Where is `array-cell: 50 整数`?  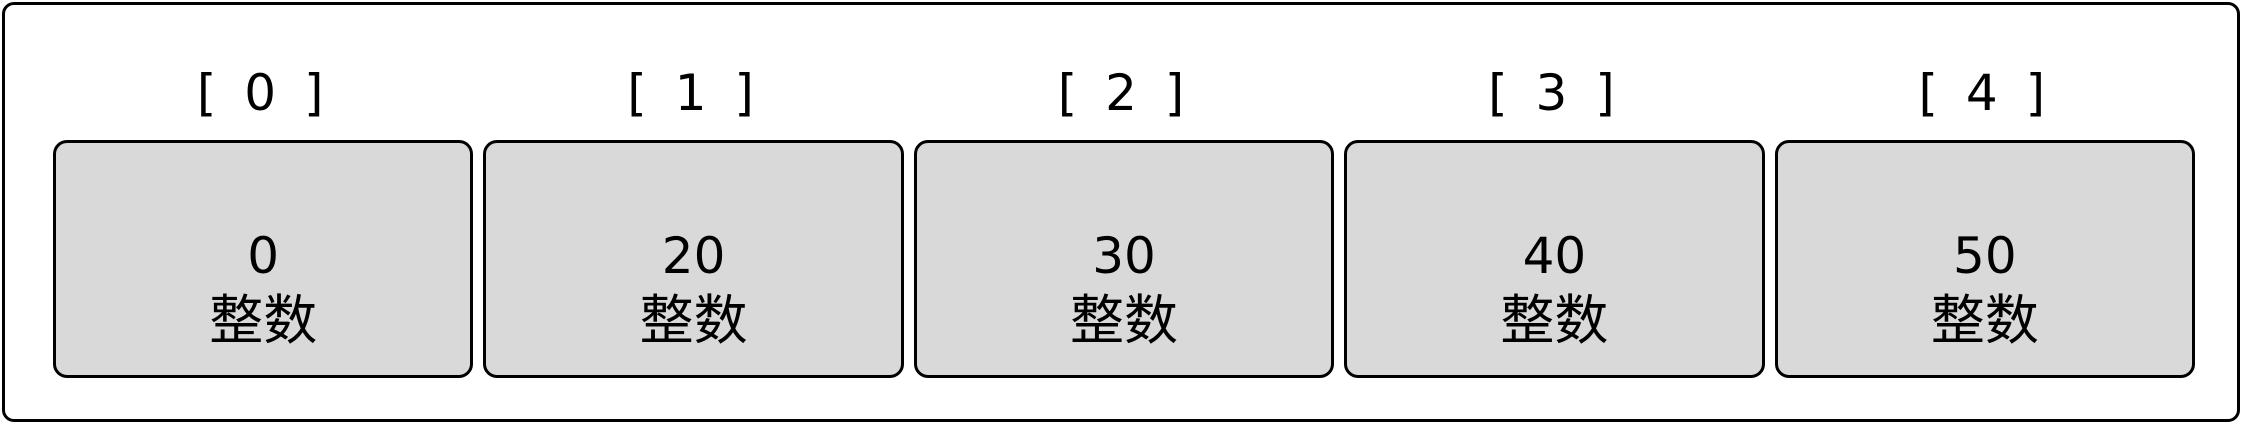 array-cell: 50 整数 is located at coordinates (1985, 259).